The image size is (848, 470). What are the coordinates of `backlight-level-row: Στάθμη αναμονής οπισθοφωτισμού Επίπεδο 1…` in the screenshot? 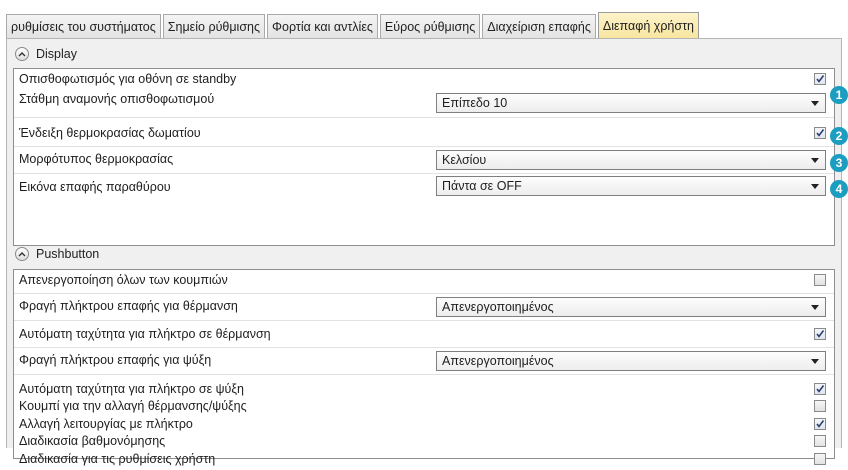 It's located at (424, 101).